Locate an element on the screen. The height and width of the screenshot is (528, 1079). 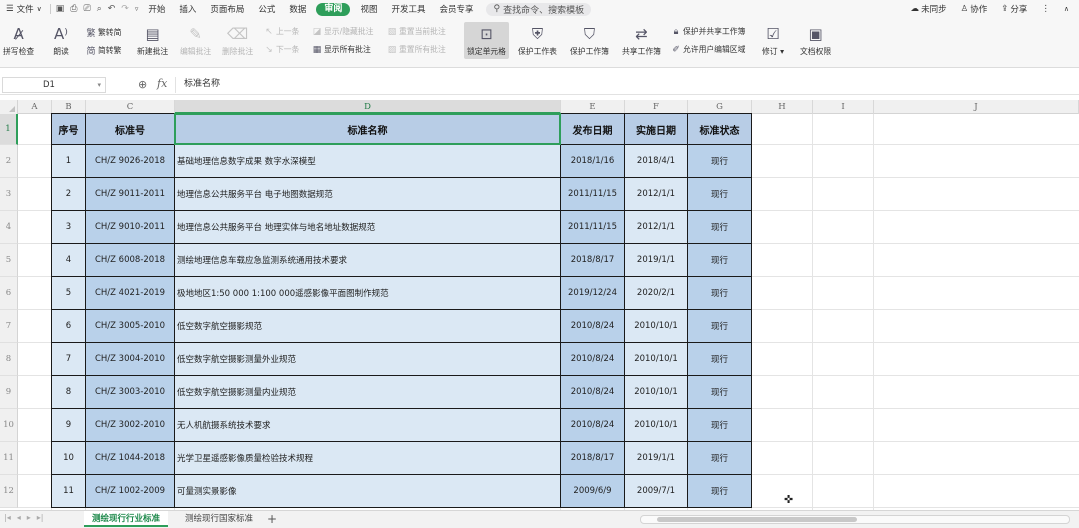
function-icon: fx is located at coordinates (162, 83).